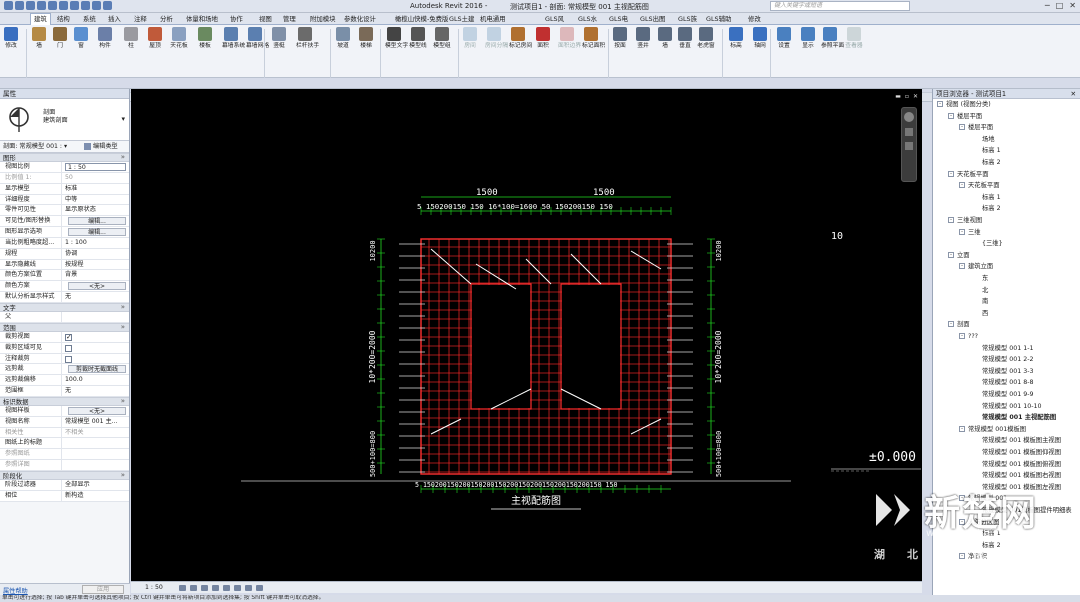 This screenshot has width=1080, height=602. What do you see at coordinates (1015, 488) in the screenshot?
I see `browser-node: 常规模型 001 模板图左视图` at bounding box center [1015, 488].